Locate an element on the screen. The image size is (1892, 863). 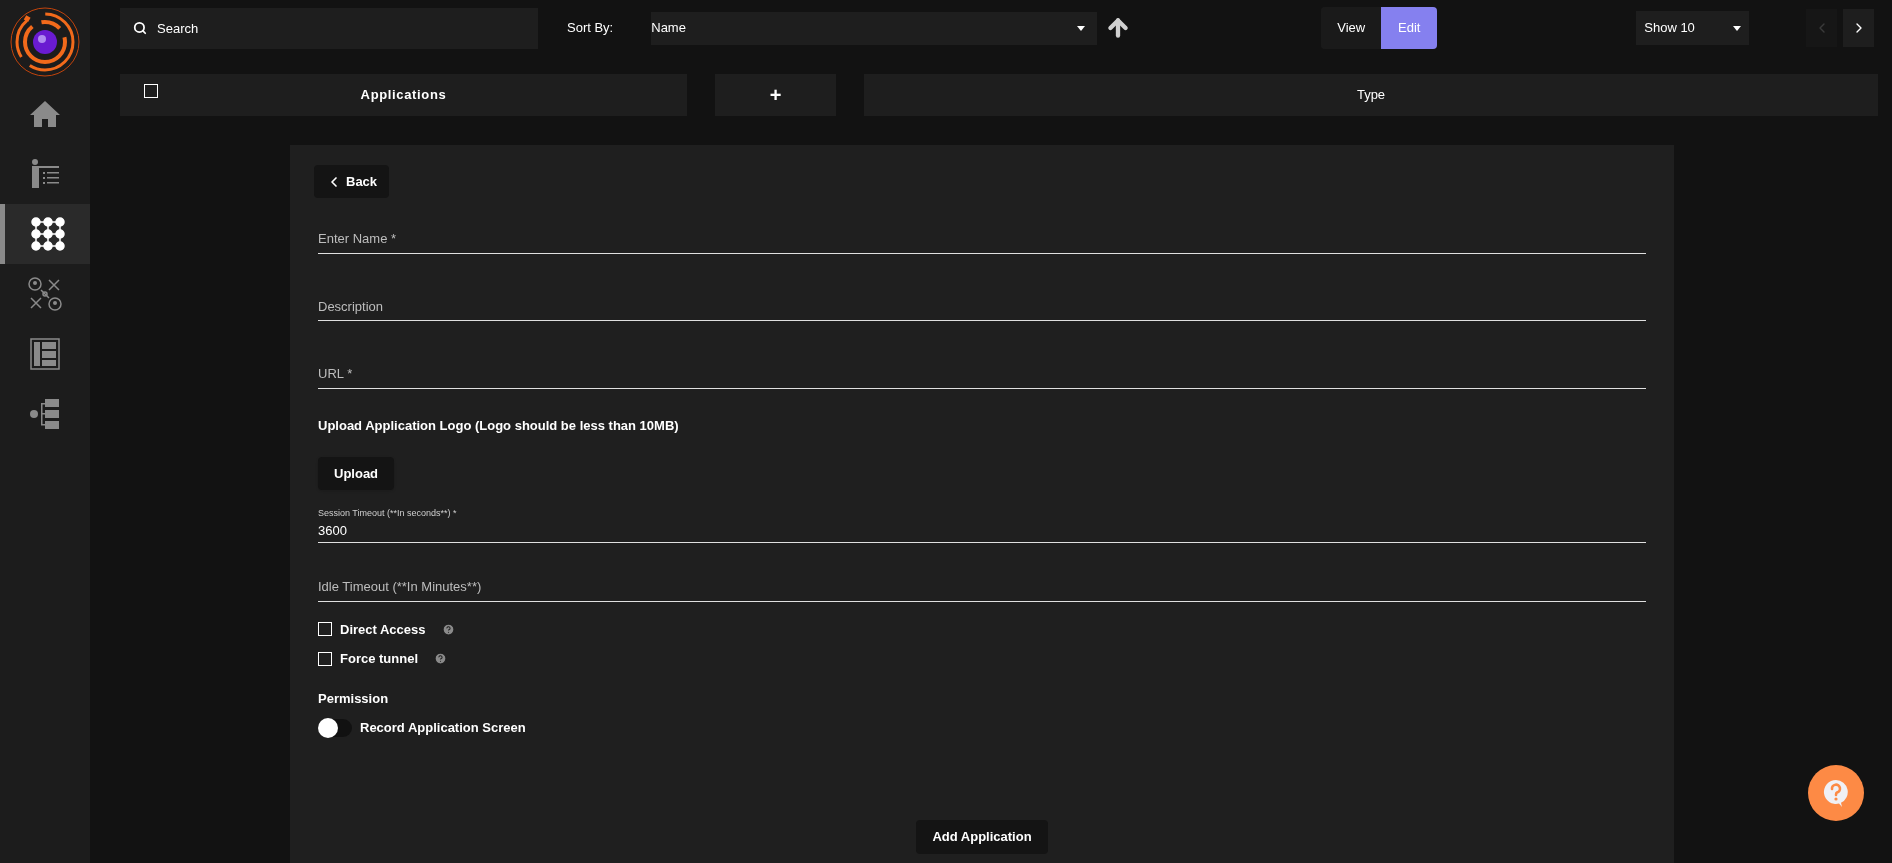
text-field: Description is located at coordinates (982, 308).